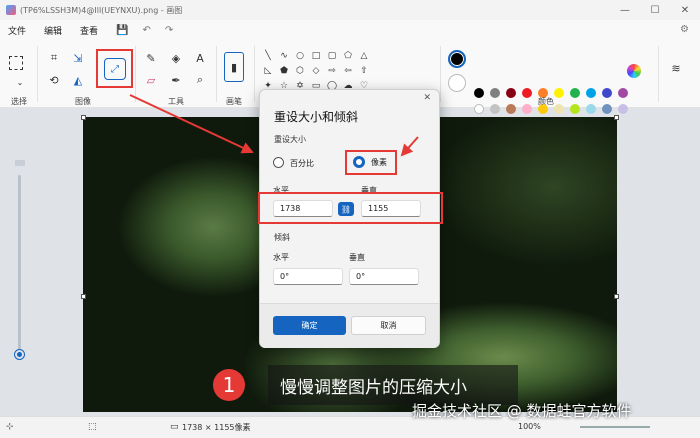  What do you see at coordinates (10, 427) in the screenshot?
I see `cursor-position-icon: ⊹` at bounding box center [10, 427].